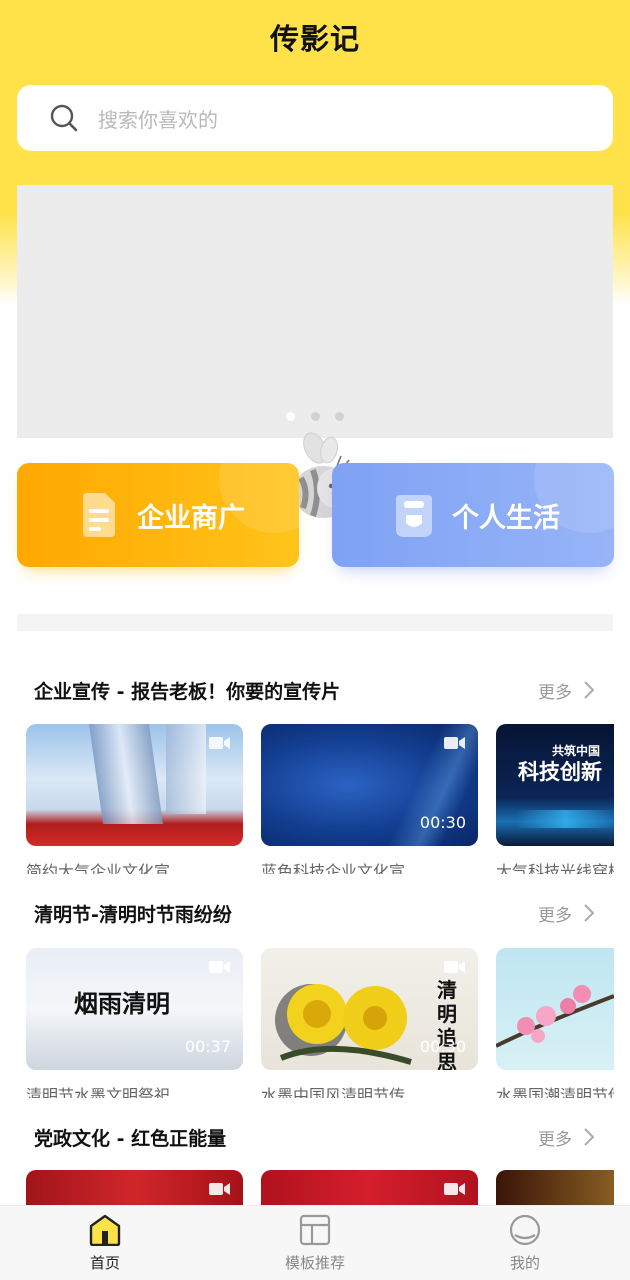 The width and height of the screenshot is (630, 1280). What do you see at coordinates (555, 868) in the screenshot?
I see `template-caption: 大气科技光线穿梭` at bounding box center [555, 868].